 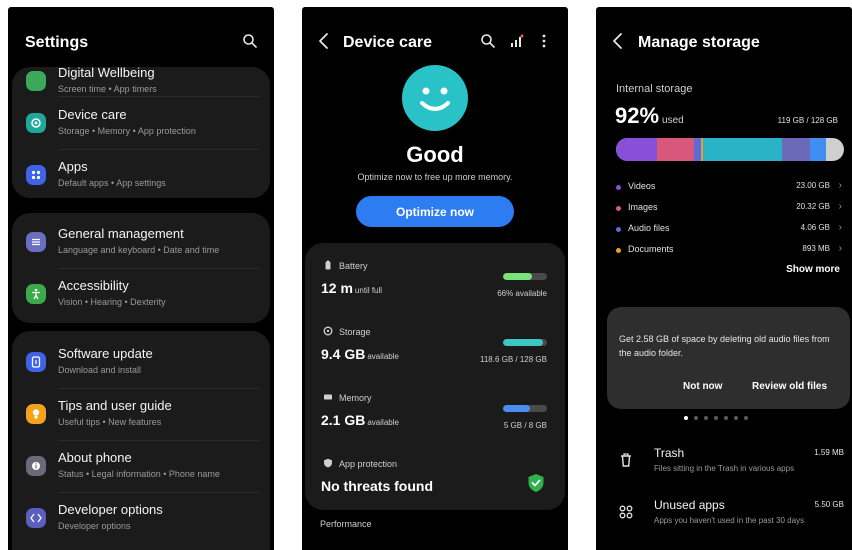 I want to click on settings-item-title: Accessibility, so click(x=93, y=285).